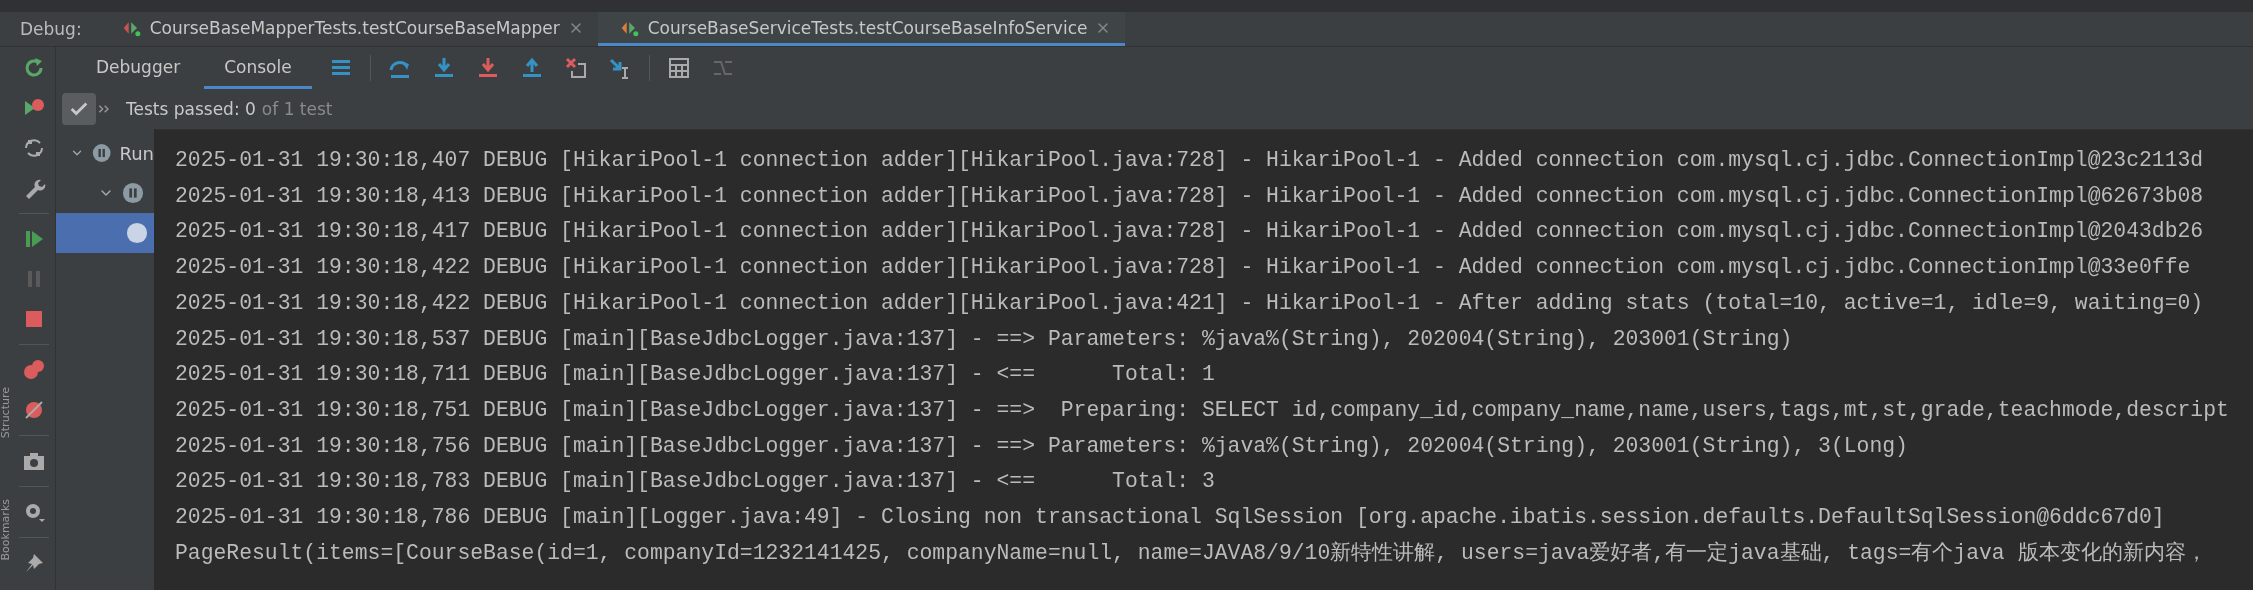 This screenshot has height=590, width=2253. I want to click on view-tab: Console, so click(258, 68).